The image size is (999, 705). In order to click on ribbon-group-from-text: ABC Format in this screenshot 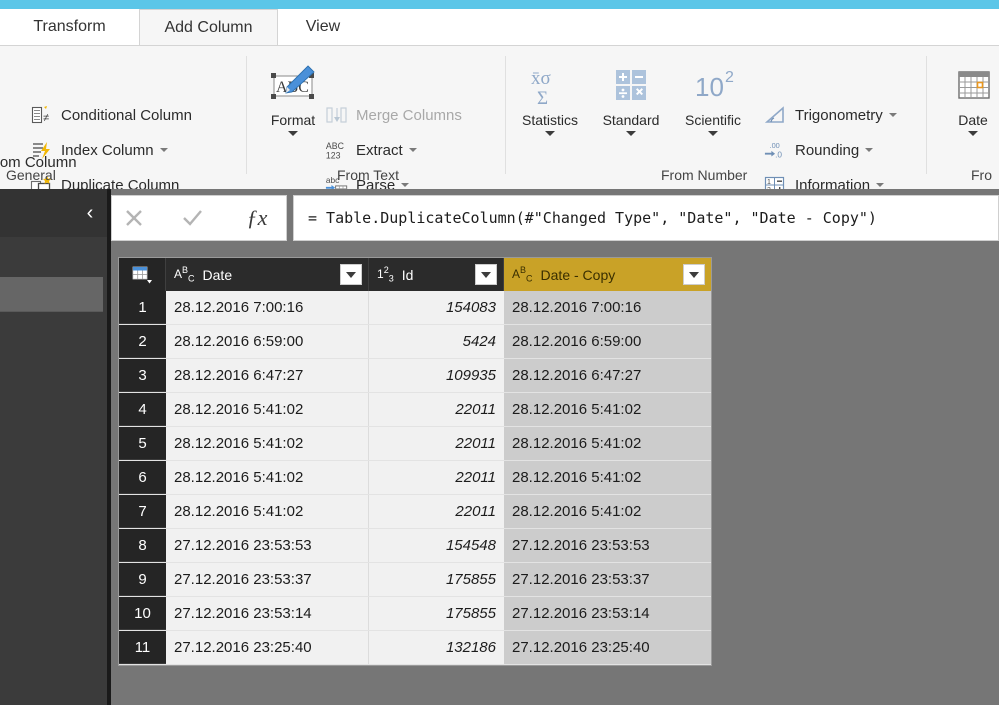, I will do `click(376, 120)`.